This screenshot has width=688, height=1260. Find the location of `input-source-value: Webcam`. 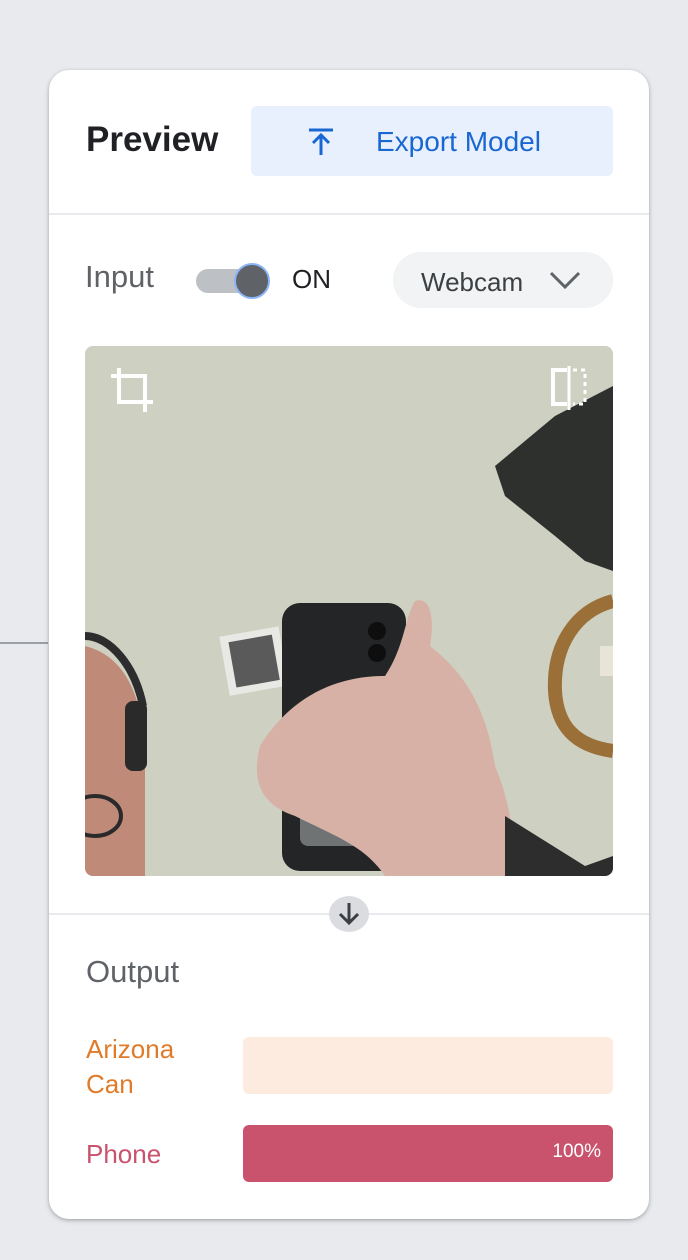

input-source-value: Webcam is located at coordinates (472, 282).